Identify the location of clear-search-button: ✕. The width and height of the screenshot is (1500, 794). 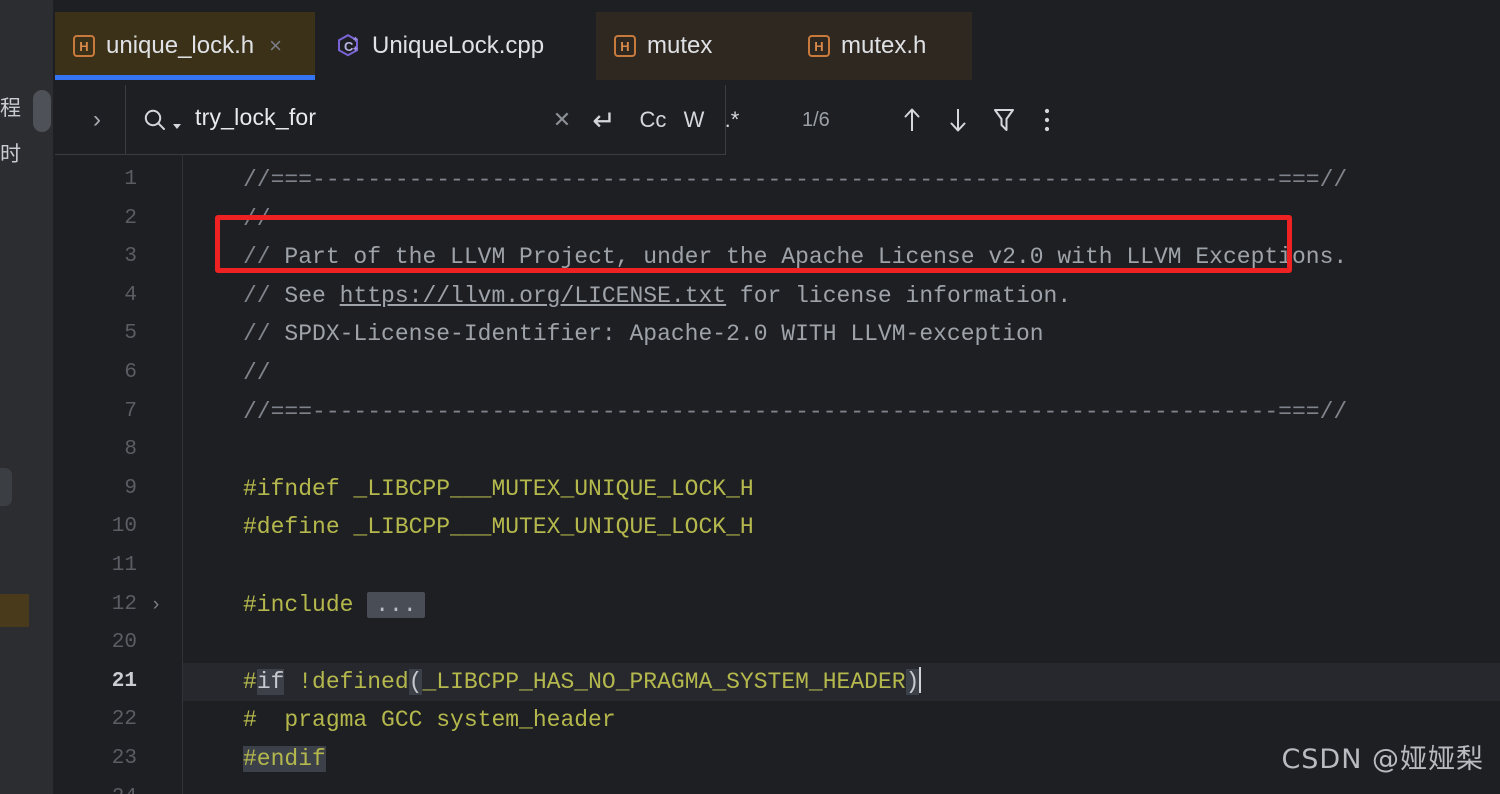
(562, 120).